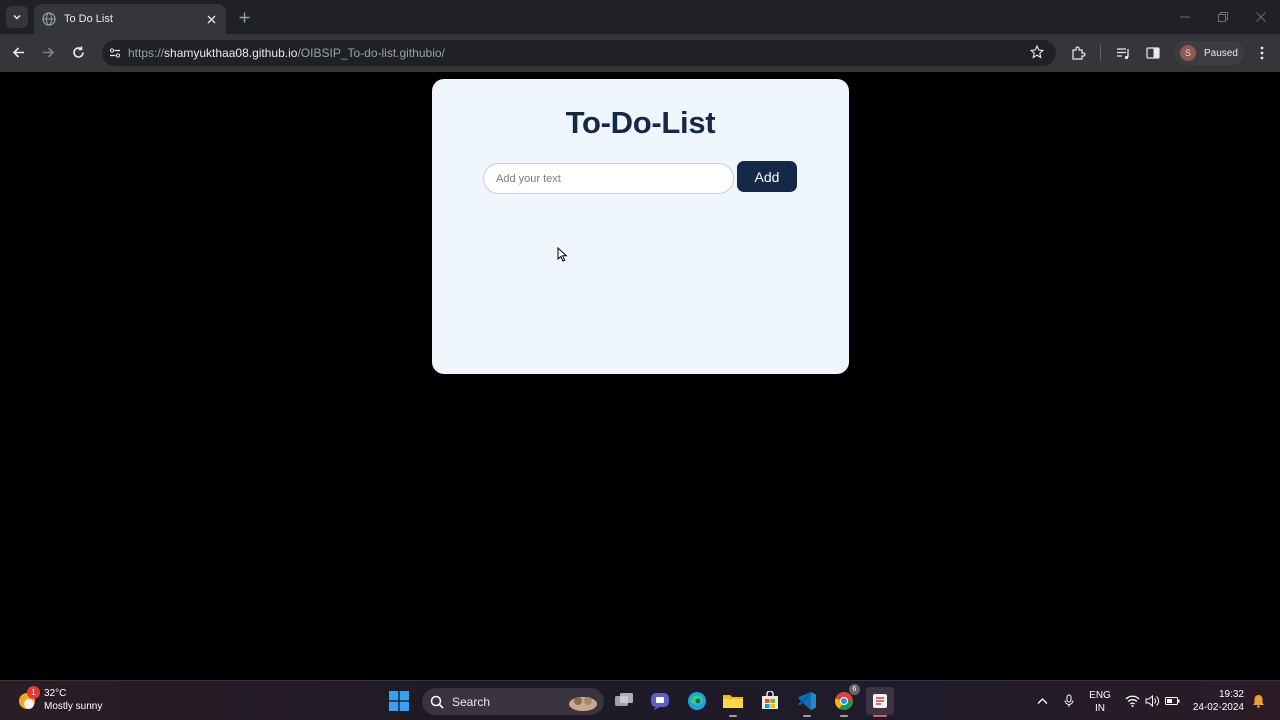 The image size is (1280, 720). What do you see at coordinates (1231, 694) in the screenshot?
I see `clock-time: 19:32` at bounding box center [1231, 694].